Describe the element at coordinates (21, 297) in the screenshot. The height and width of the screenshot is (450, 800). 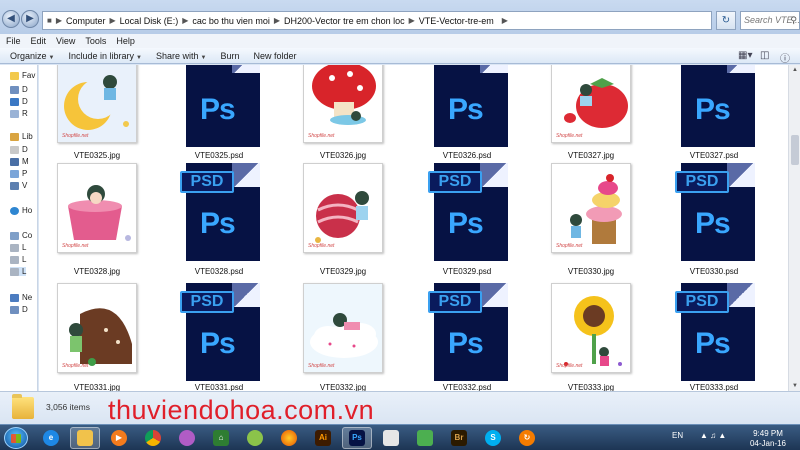
I see `nav-network: Ne` at that location.